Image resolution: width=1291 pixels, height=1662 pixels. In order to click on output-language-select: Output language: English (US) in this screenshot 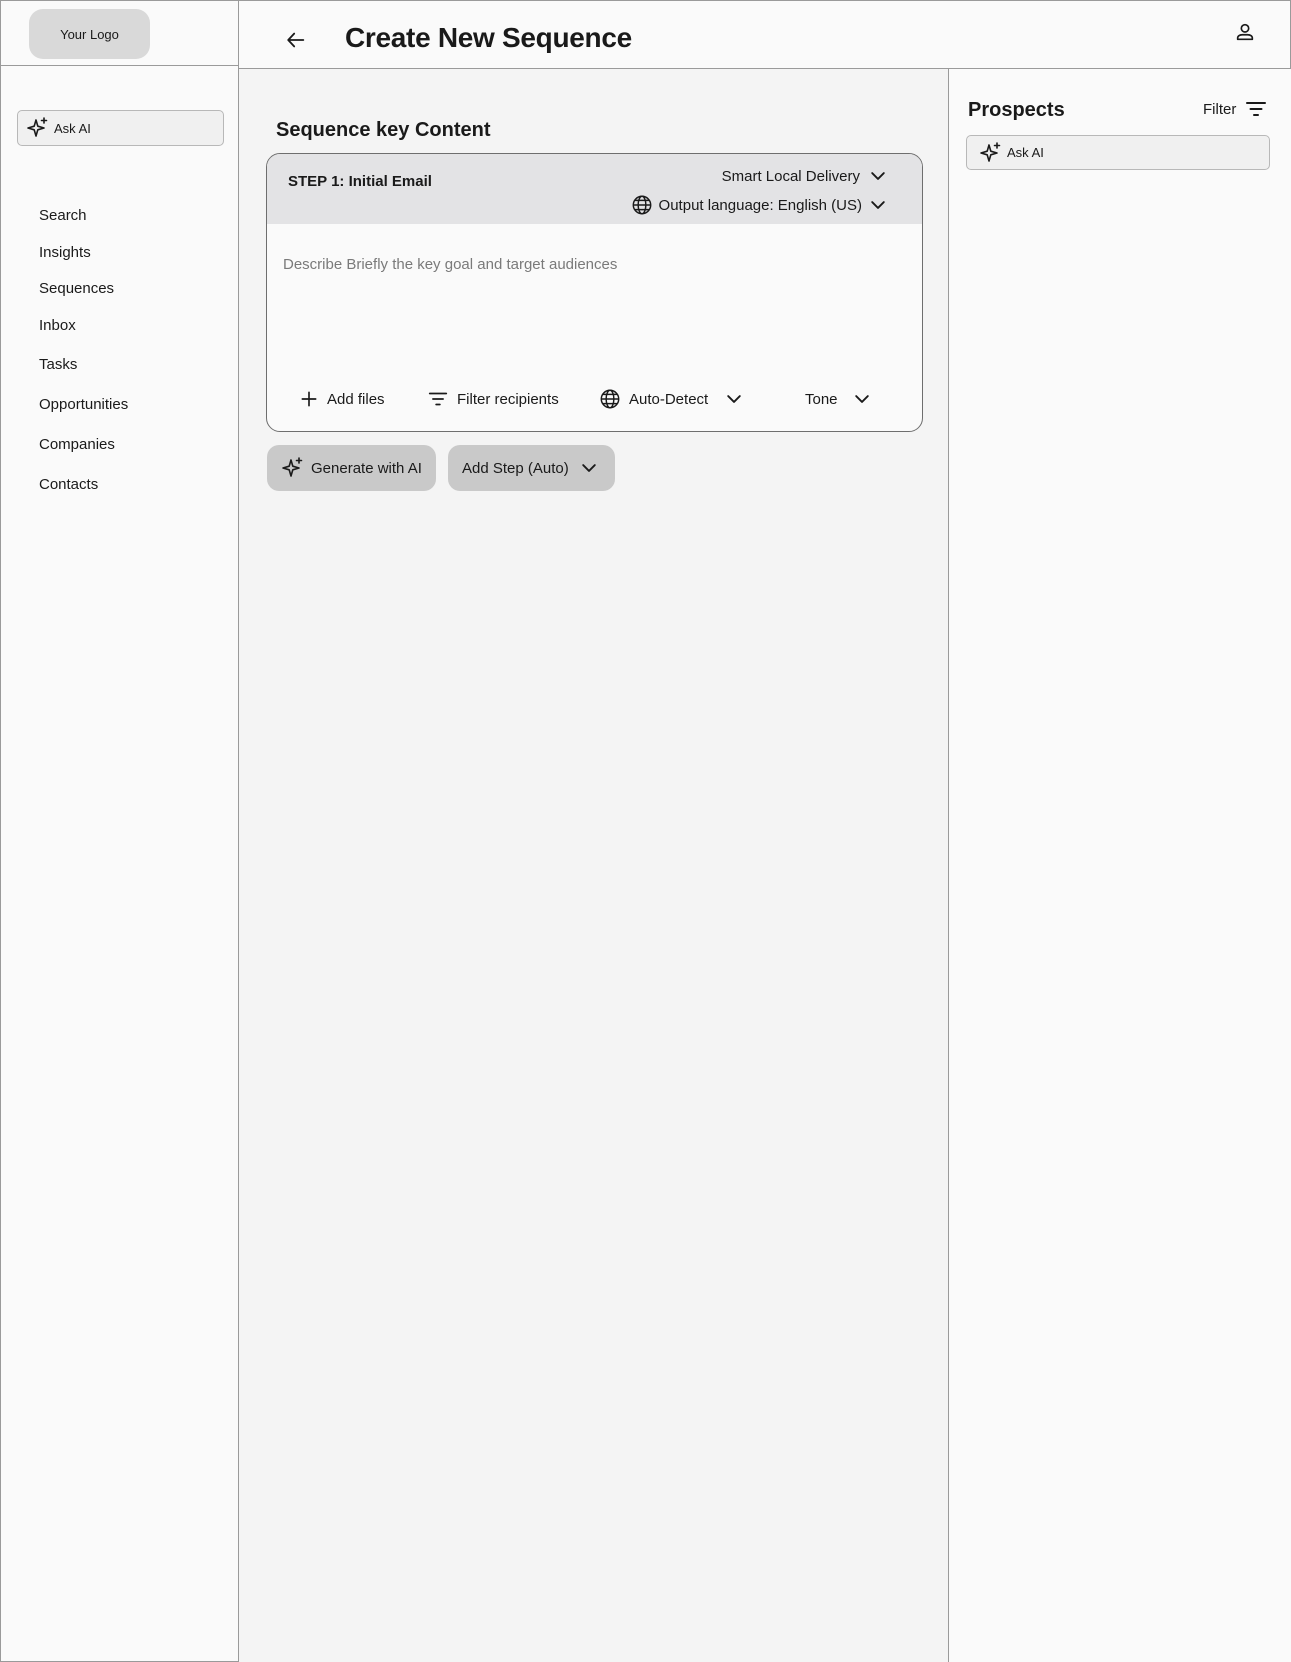, I will do `click(759, 205)`.